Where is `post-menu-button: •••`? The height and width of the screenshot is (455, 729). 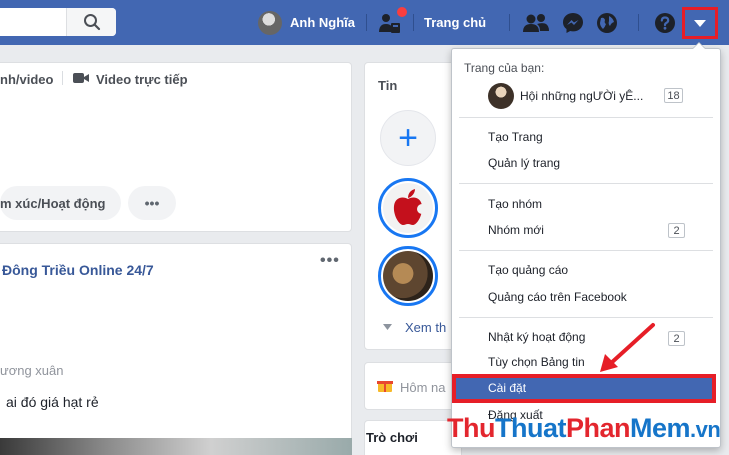
post-menu-button: ••• is located at coordinates (330, 261).